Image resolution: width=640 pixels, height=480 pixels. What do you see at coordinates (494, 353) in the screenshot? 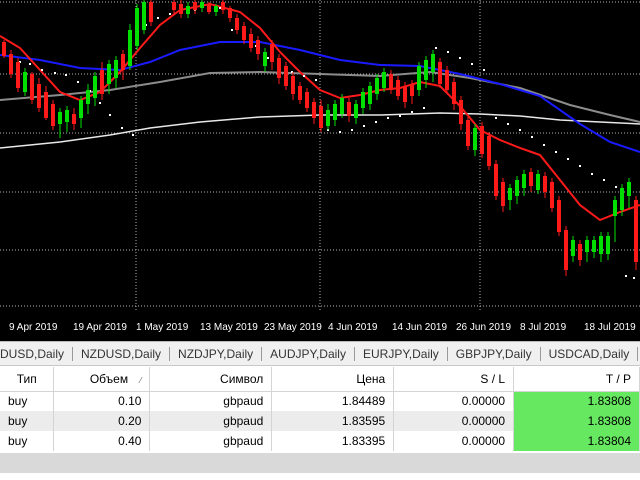
I see `tab-gbpjpy-daily: GBPJPY,Daily` at bounding box center [494, 353].